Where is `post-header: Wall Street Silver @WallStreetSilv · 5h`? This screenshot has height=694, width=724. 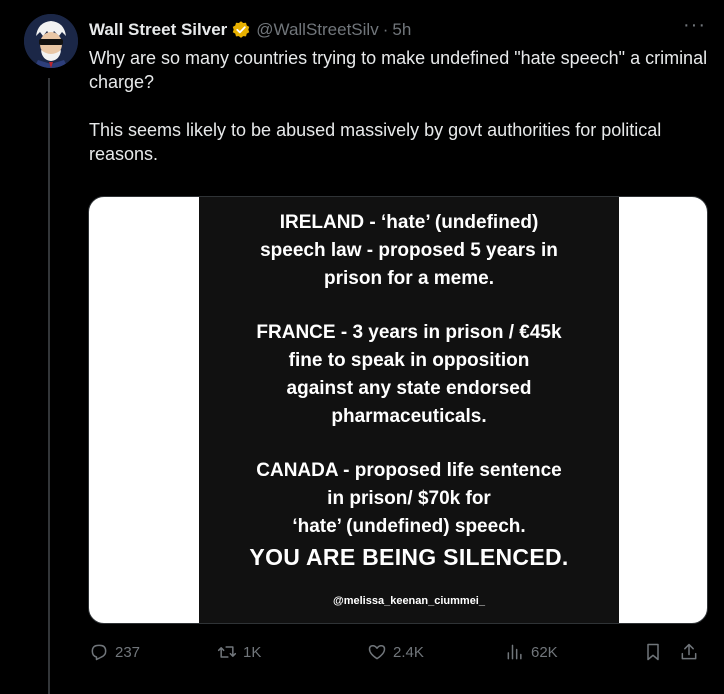 post-header: Wall Street Silver @WallStreetSilv · 5h is located at coordinates (396, 30).